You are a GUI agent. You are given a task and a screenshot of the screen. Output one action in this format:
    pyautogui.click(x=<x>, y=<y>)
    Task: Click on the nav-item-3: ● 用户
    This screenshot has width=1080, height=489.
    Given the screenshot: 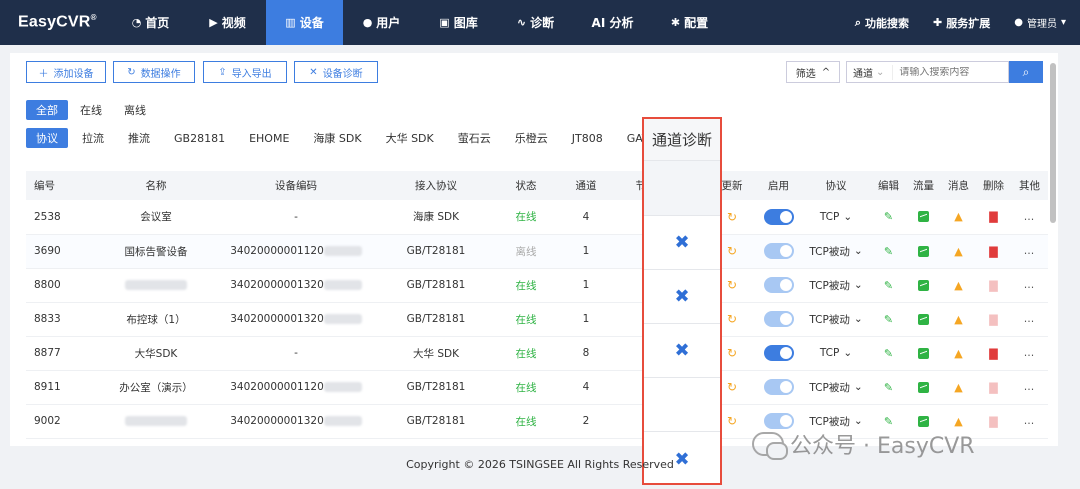 What is the action you would take?
    pyautogui.click(x=381, y=22)
    